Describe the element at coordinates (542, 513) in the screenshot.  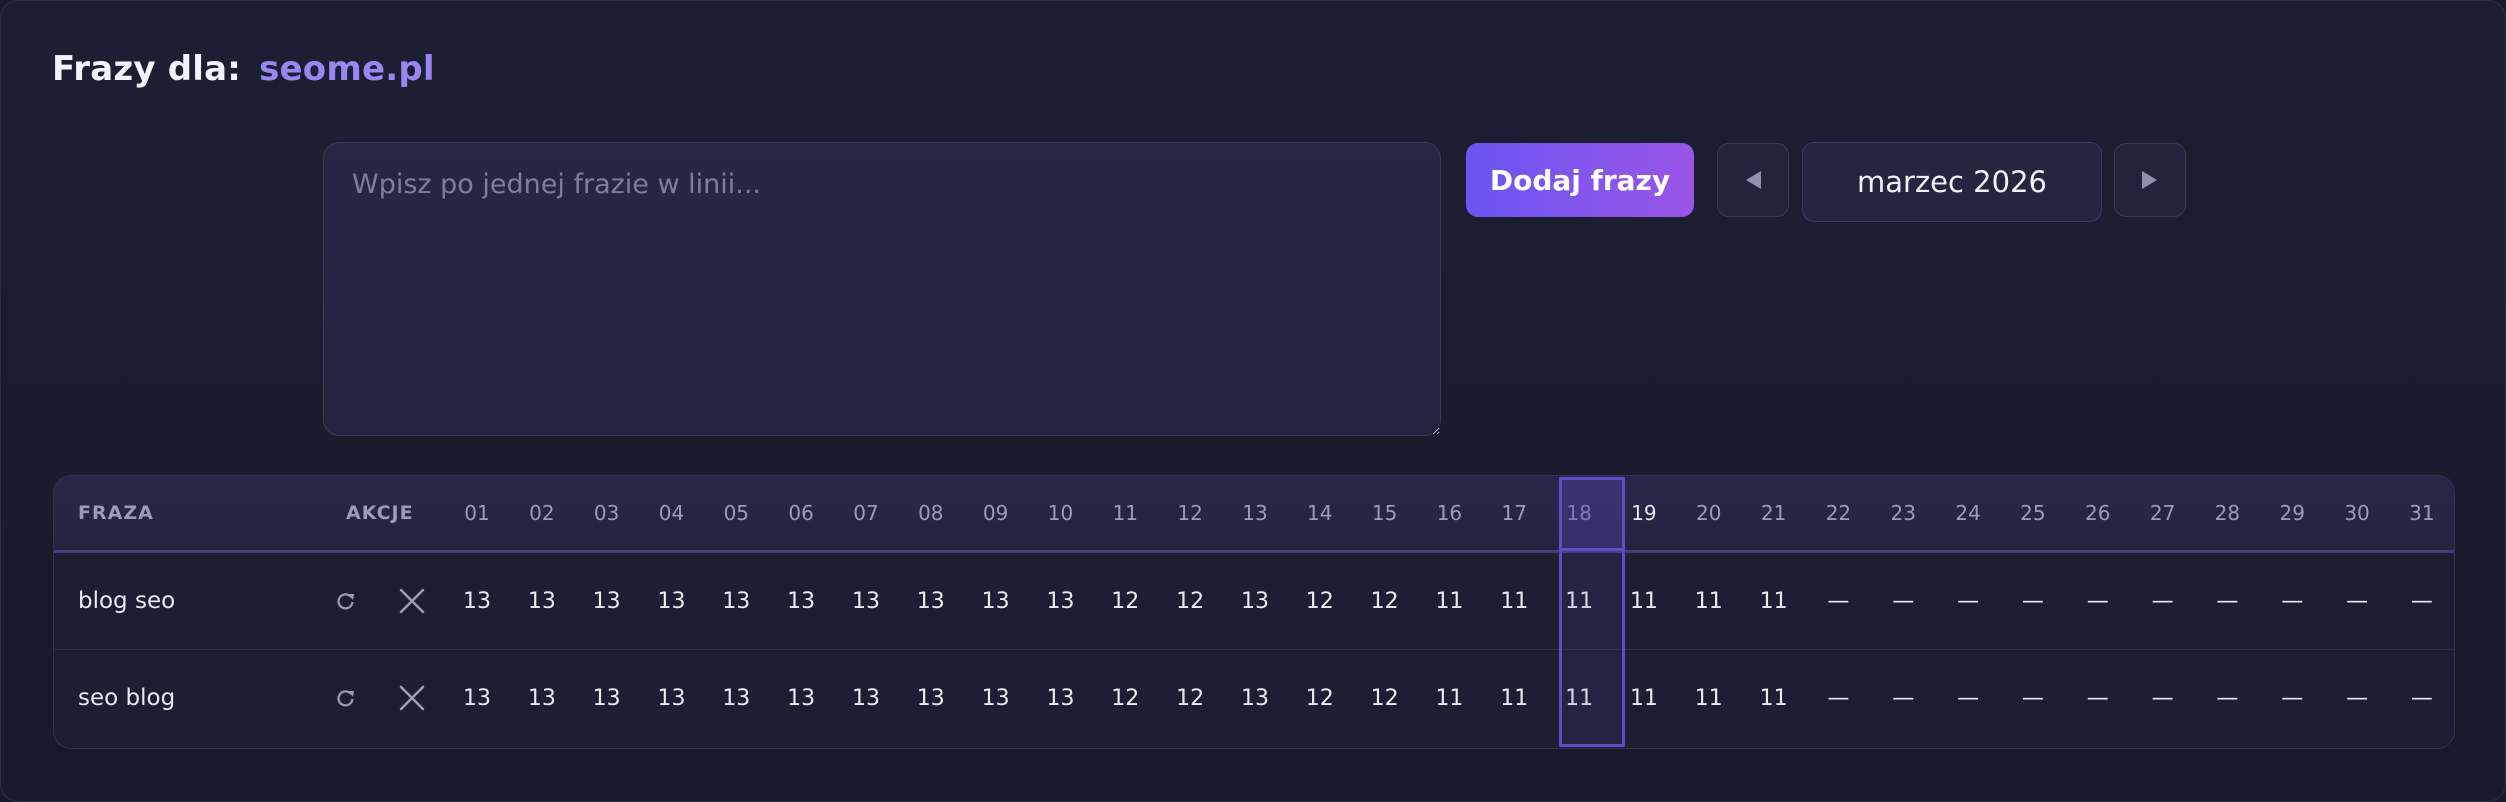
I see `column-header-day: 02` at that location.